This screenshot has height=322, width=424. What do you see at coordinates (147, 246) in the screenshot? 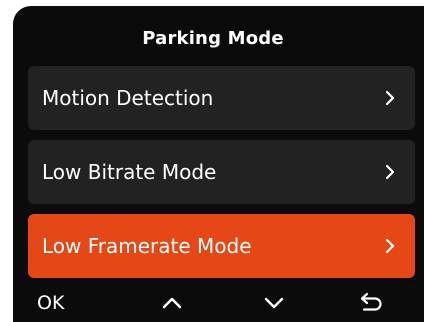
I see `menu-item-label: Low Framerate Mode` at bounding box center [147, 246].